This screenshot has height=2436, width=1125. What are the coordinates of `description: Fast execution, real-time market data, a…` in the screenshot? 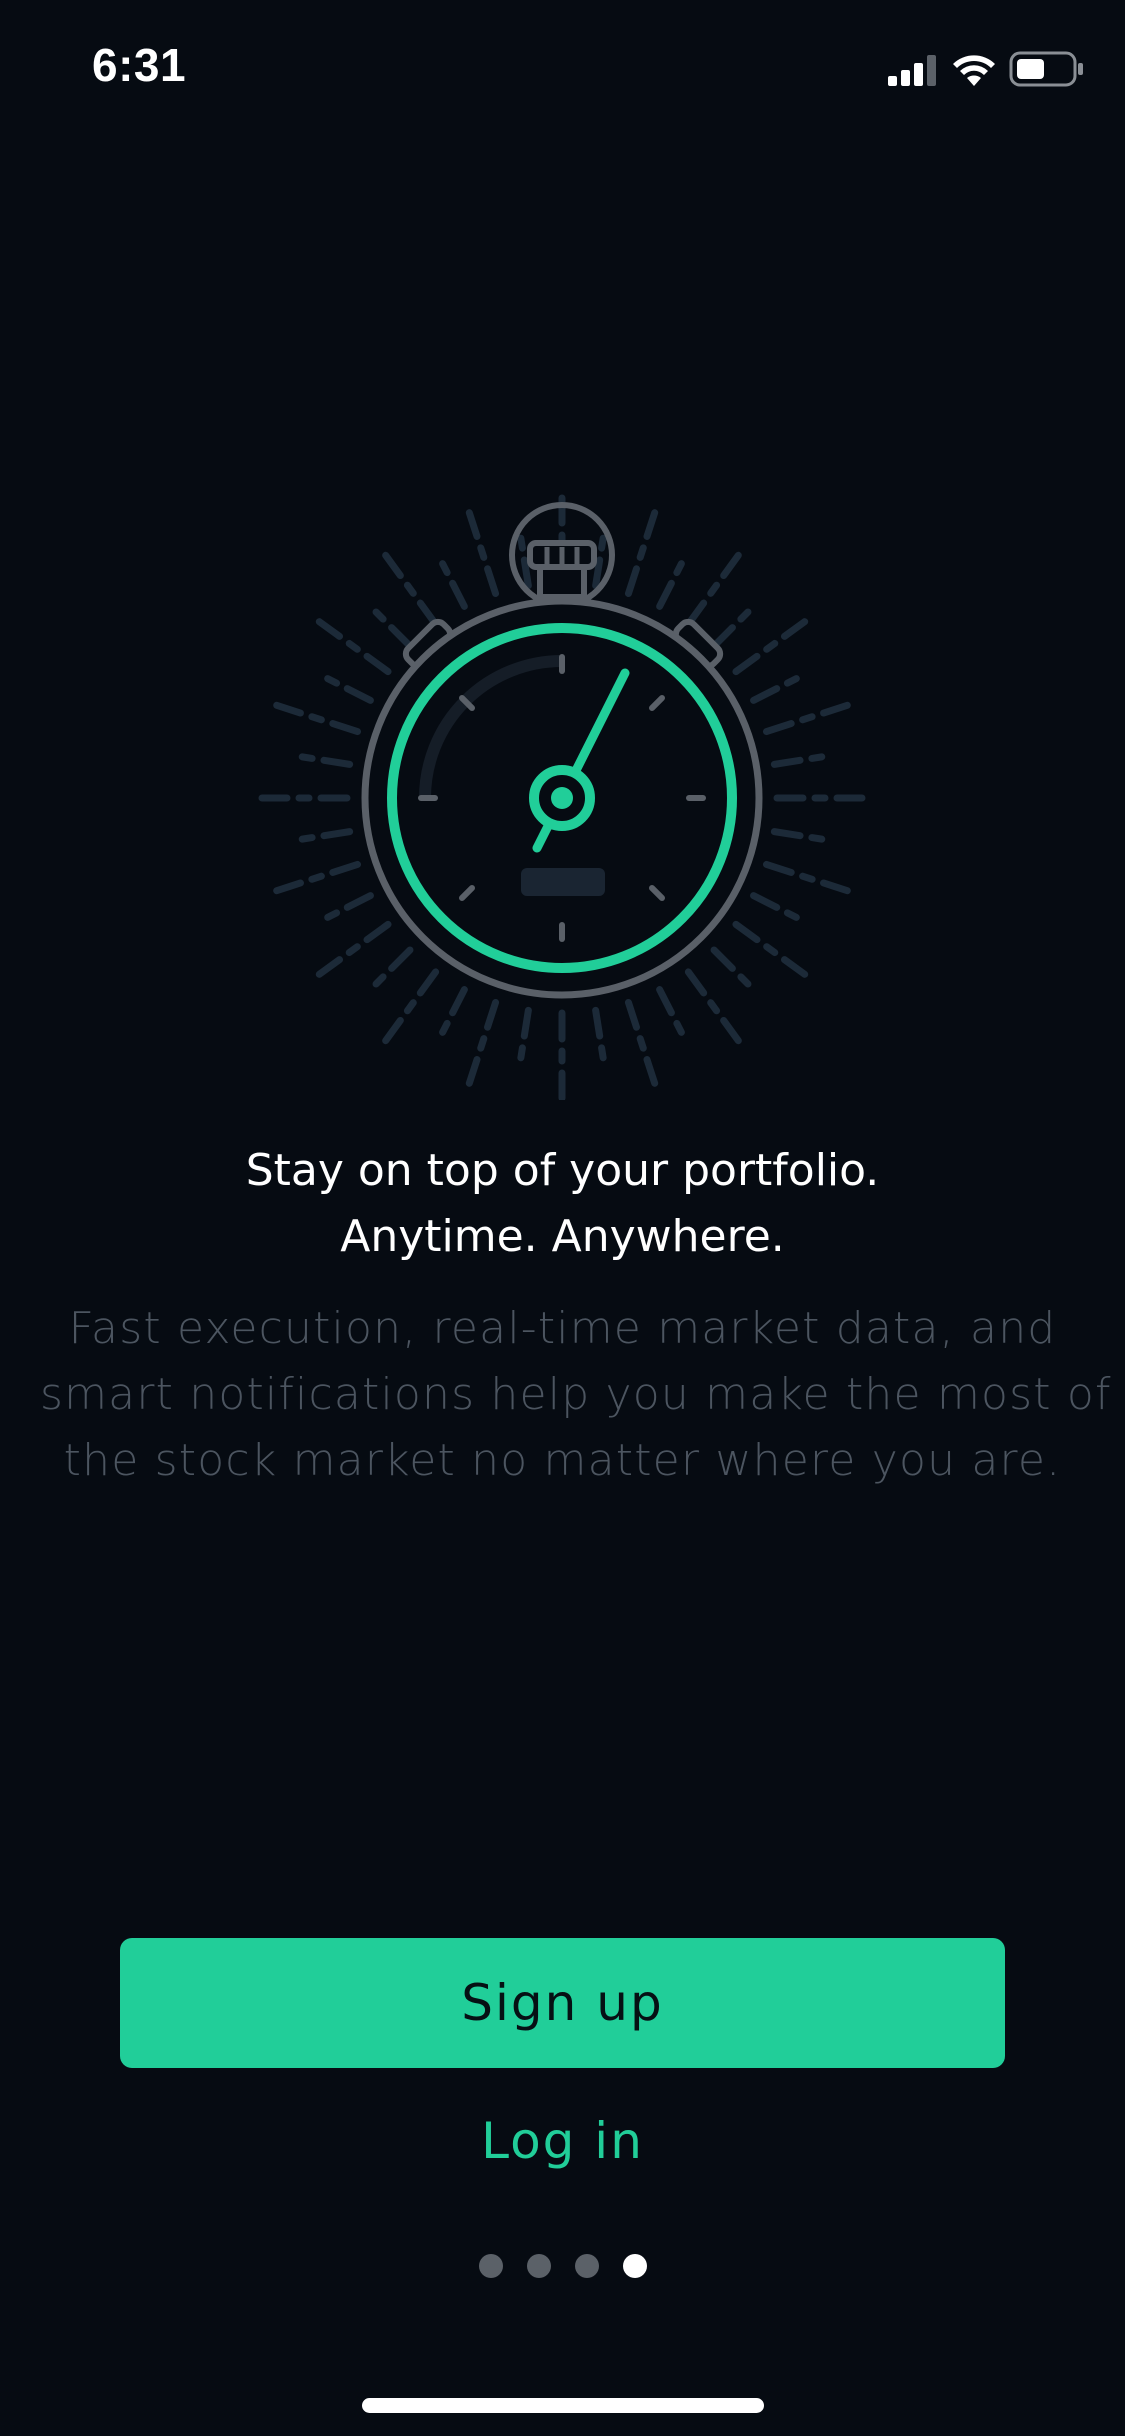 It's located at (576, 1395).